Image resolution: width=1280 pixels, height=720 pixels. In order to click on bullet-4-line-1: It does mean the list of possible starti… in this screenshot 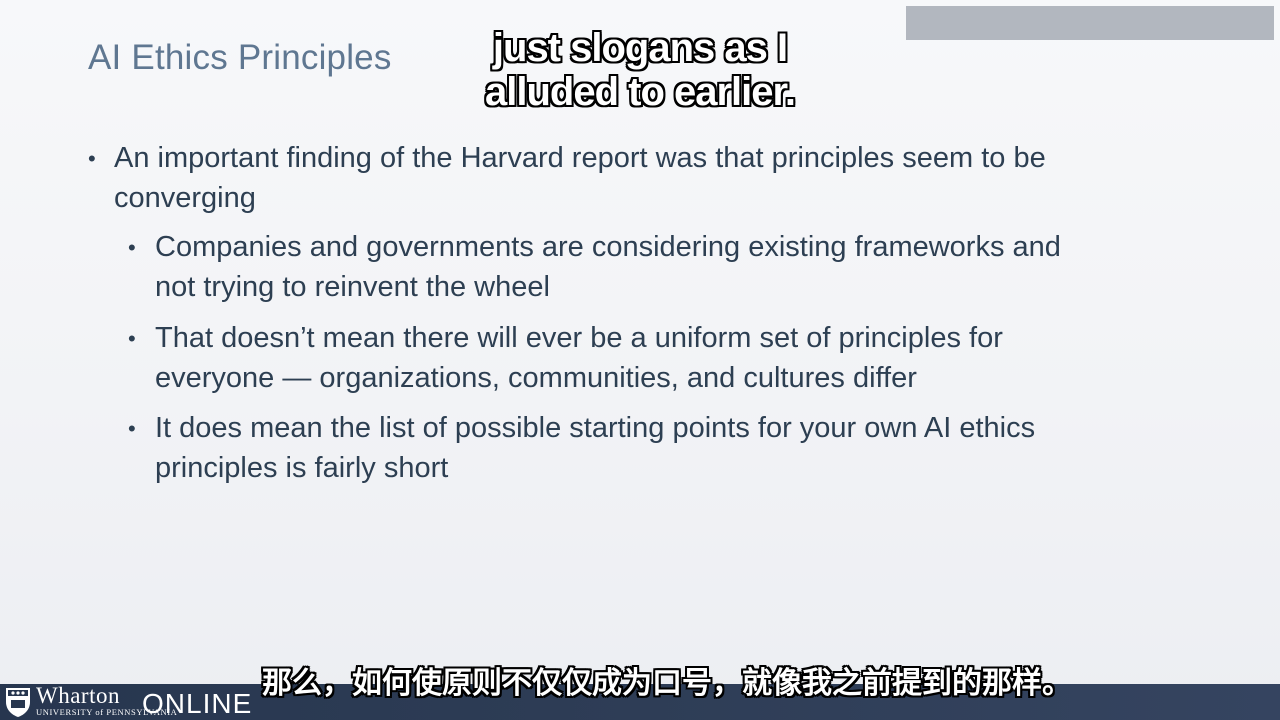, I will do `click(595, 428)`.